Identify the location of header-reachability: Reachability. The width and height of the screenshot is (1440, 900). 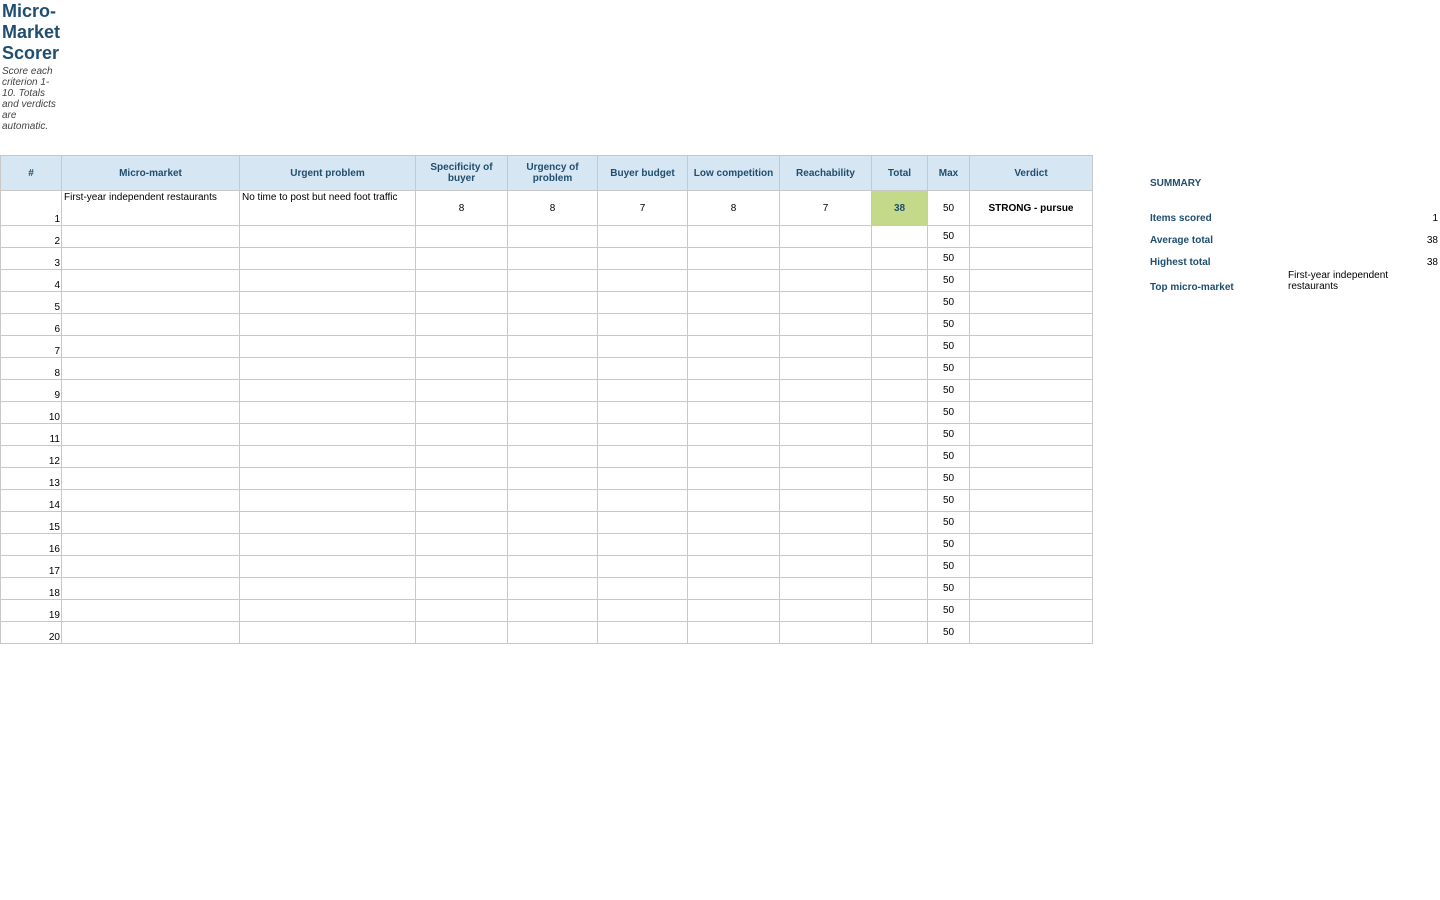
(825, 173).